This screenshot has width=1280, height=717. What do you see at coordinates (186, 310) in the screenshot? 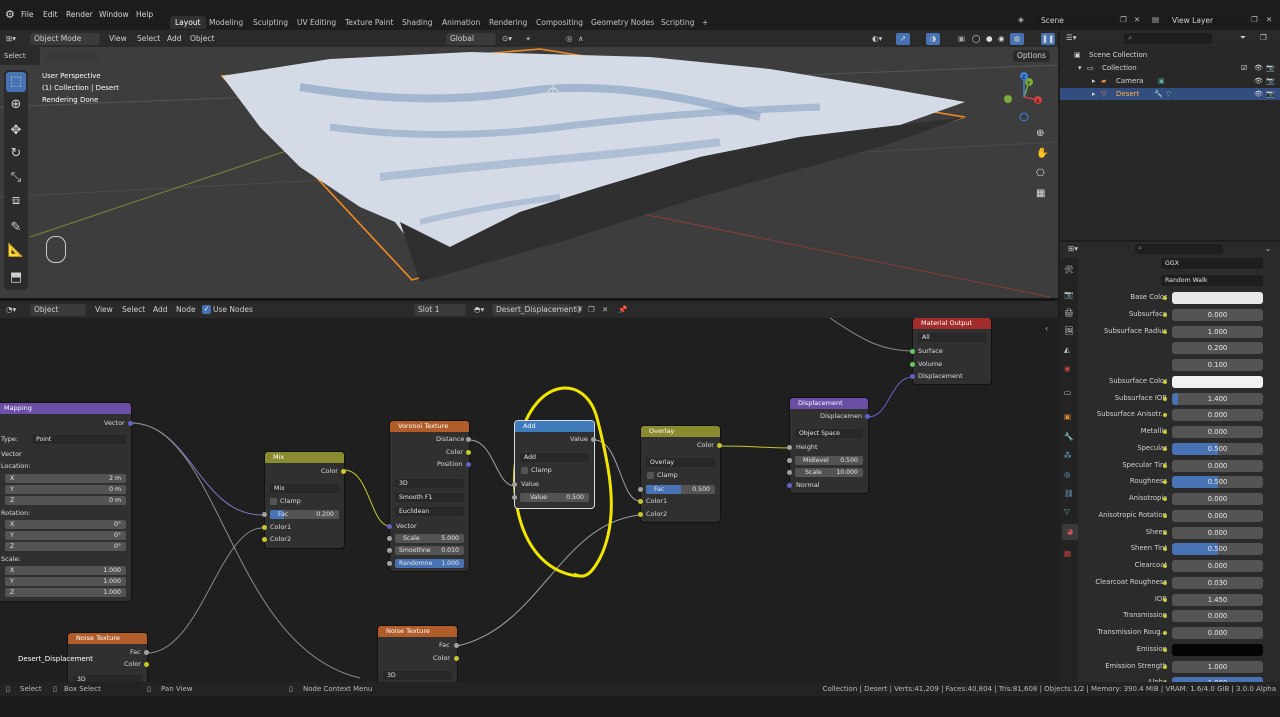
I see `node-menu-node: Node` at bounding box center [186, 310].